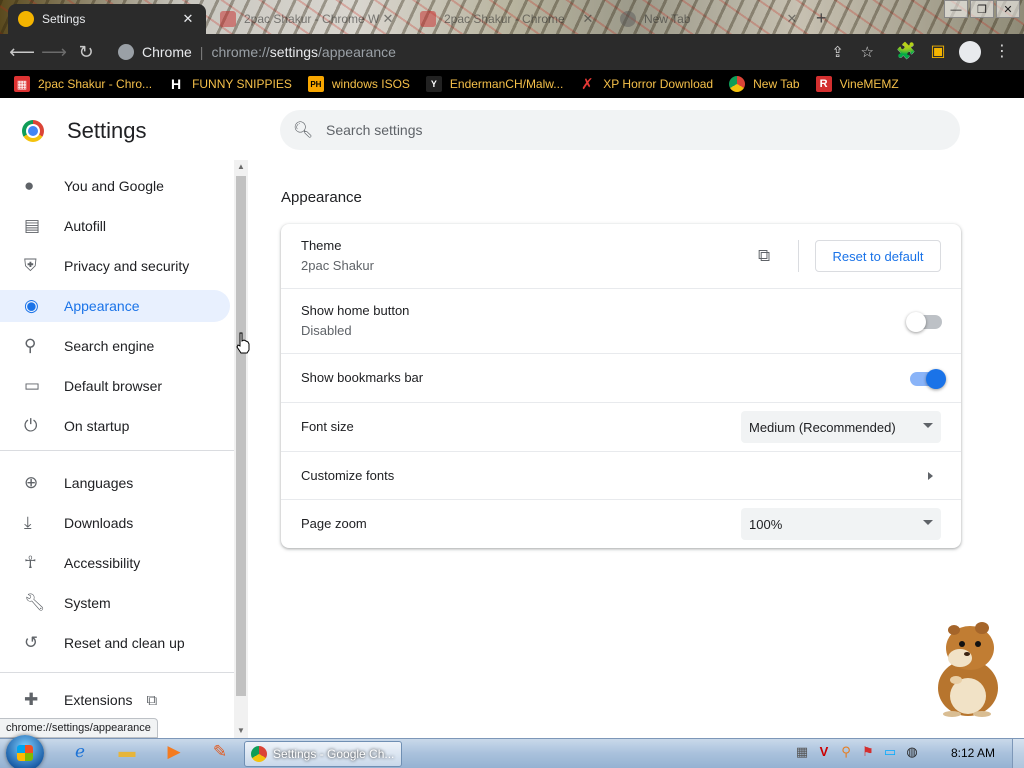  I want to click on wrench-icon: 🔧︎, so click(35, 602).